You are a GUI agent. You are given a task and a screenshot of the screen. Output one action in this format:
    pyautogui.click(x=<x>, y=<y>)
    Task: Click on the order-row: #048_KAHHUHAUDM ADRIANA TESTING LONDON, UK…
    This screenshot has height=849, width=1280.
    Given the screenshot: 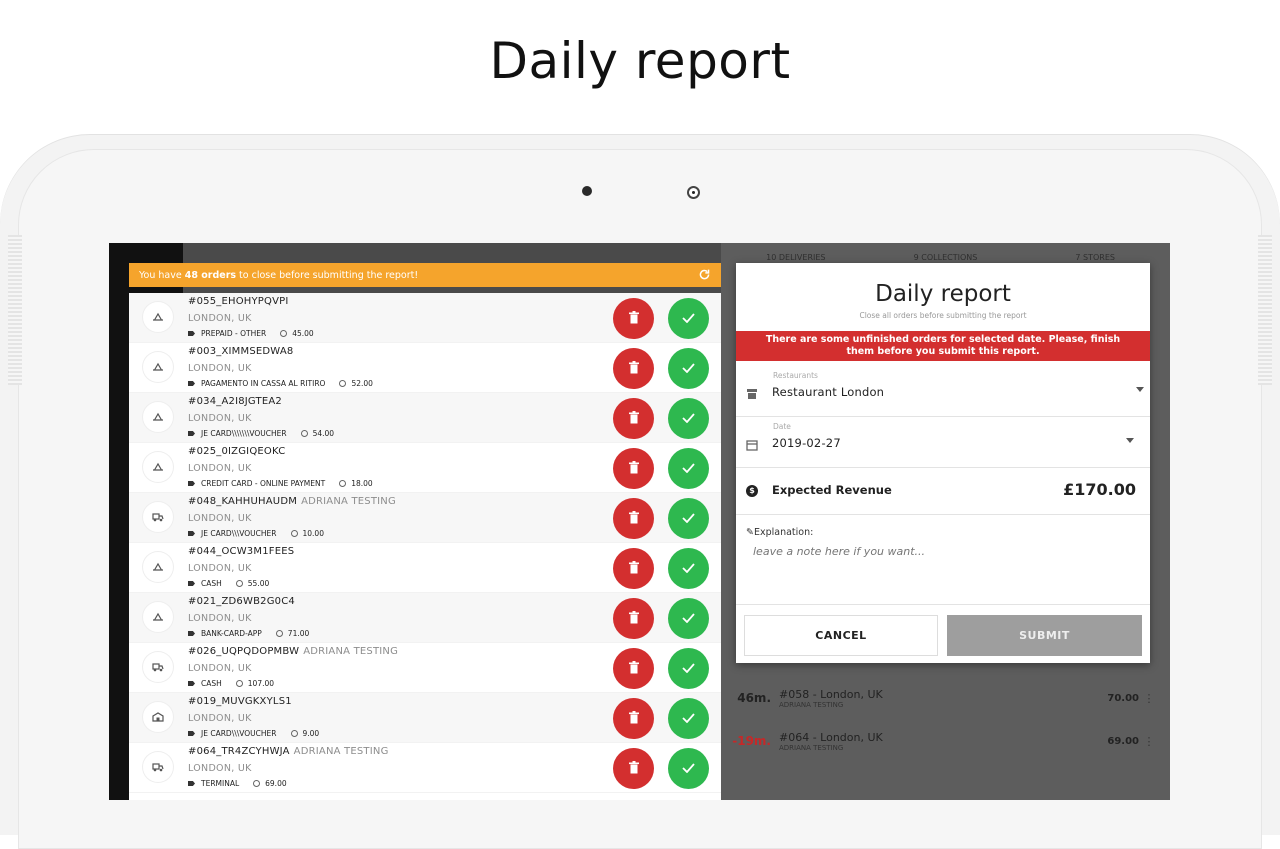 What is the action you would take?
    pyautogui.click(x=425, y=518)
    